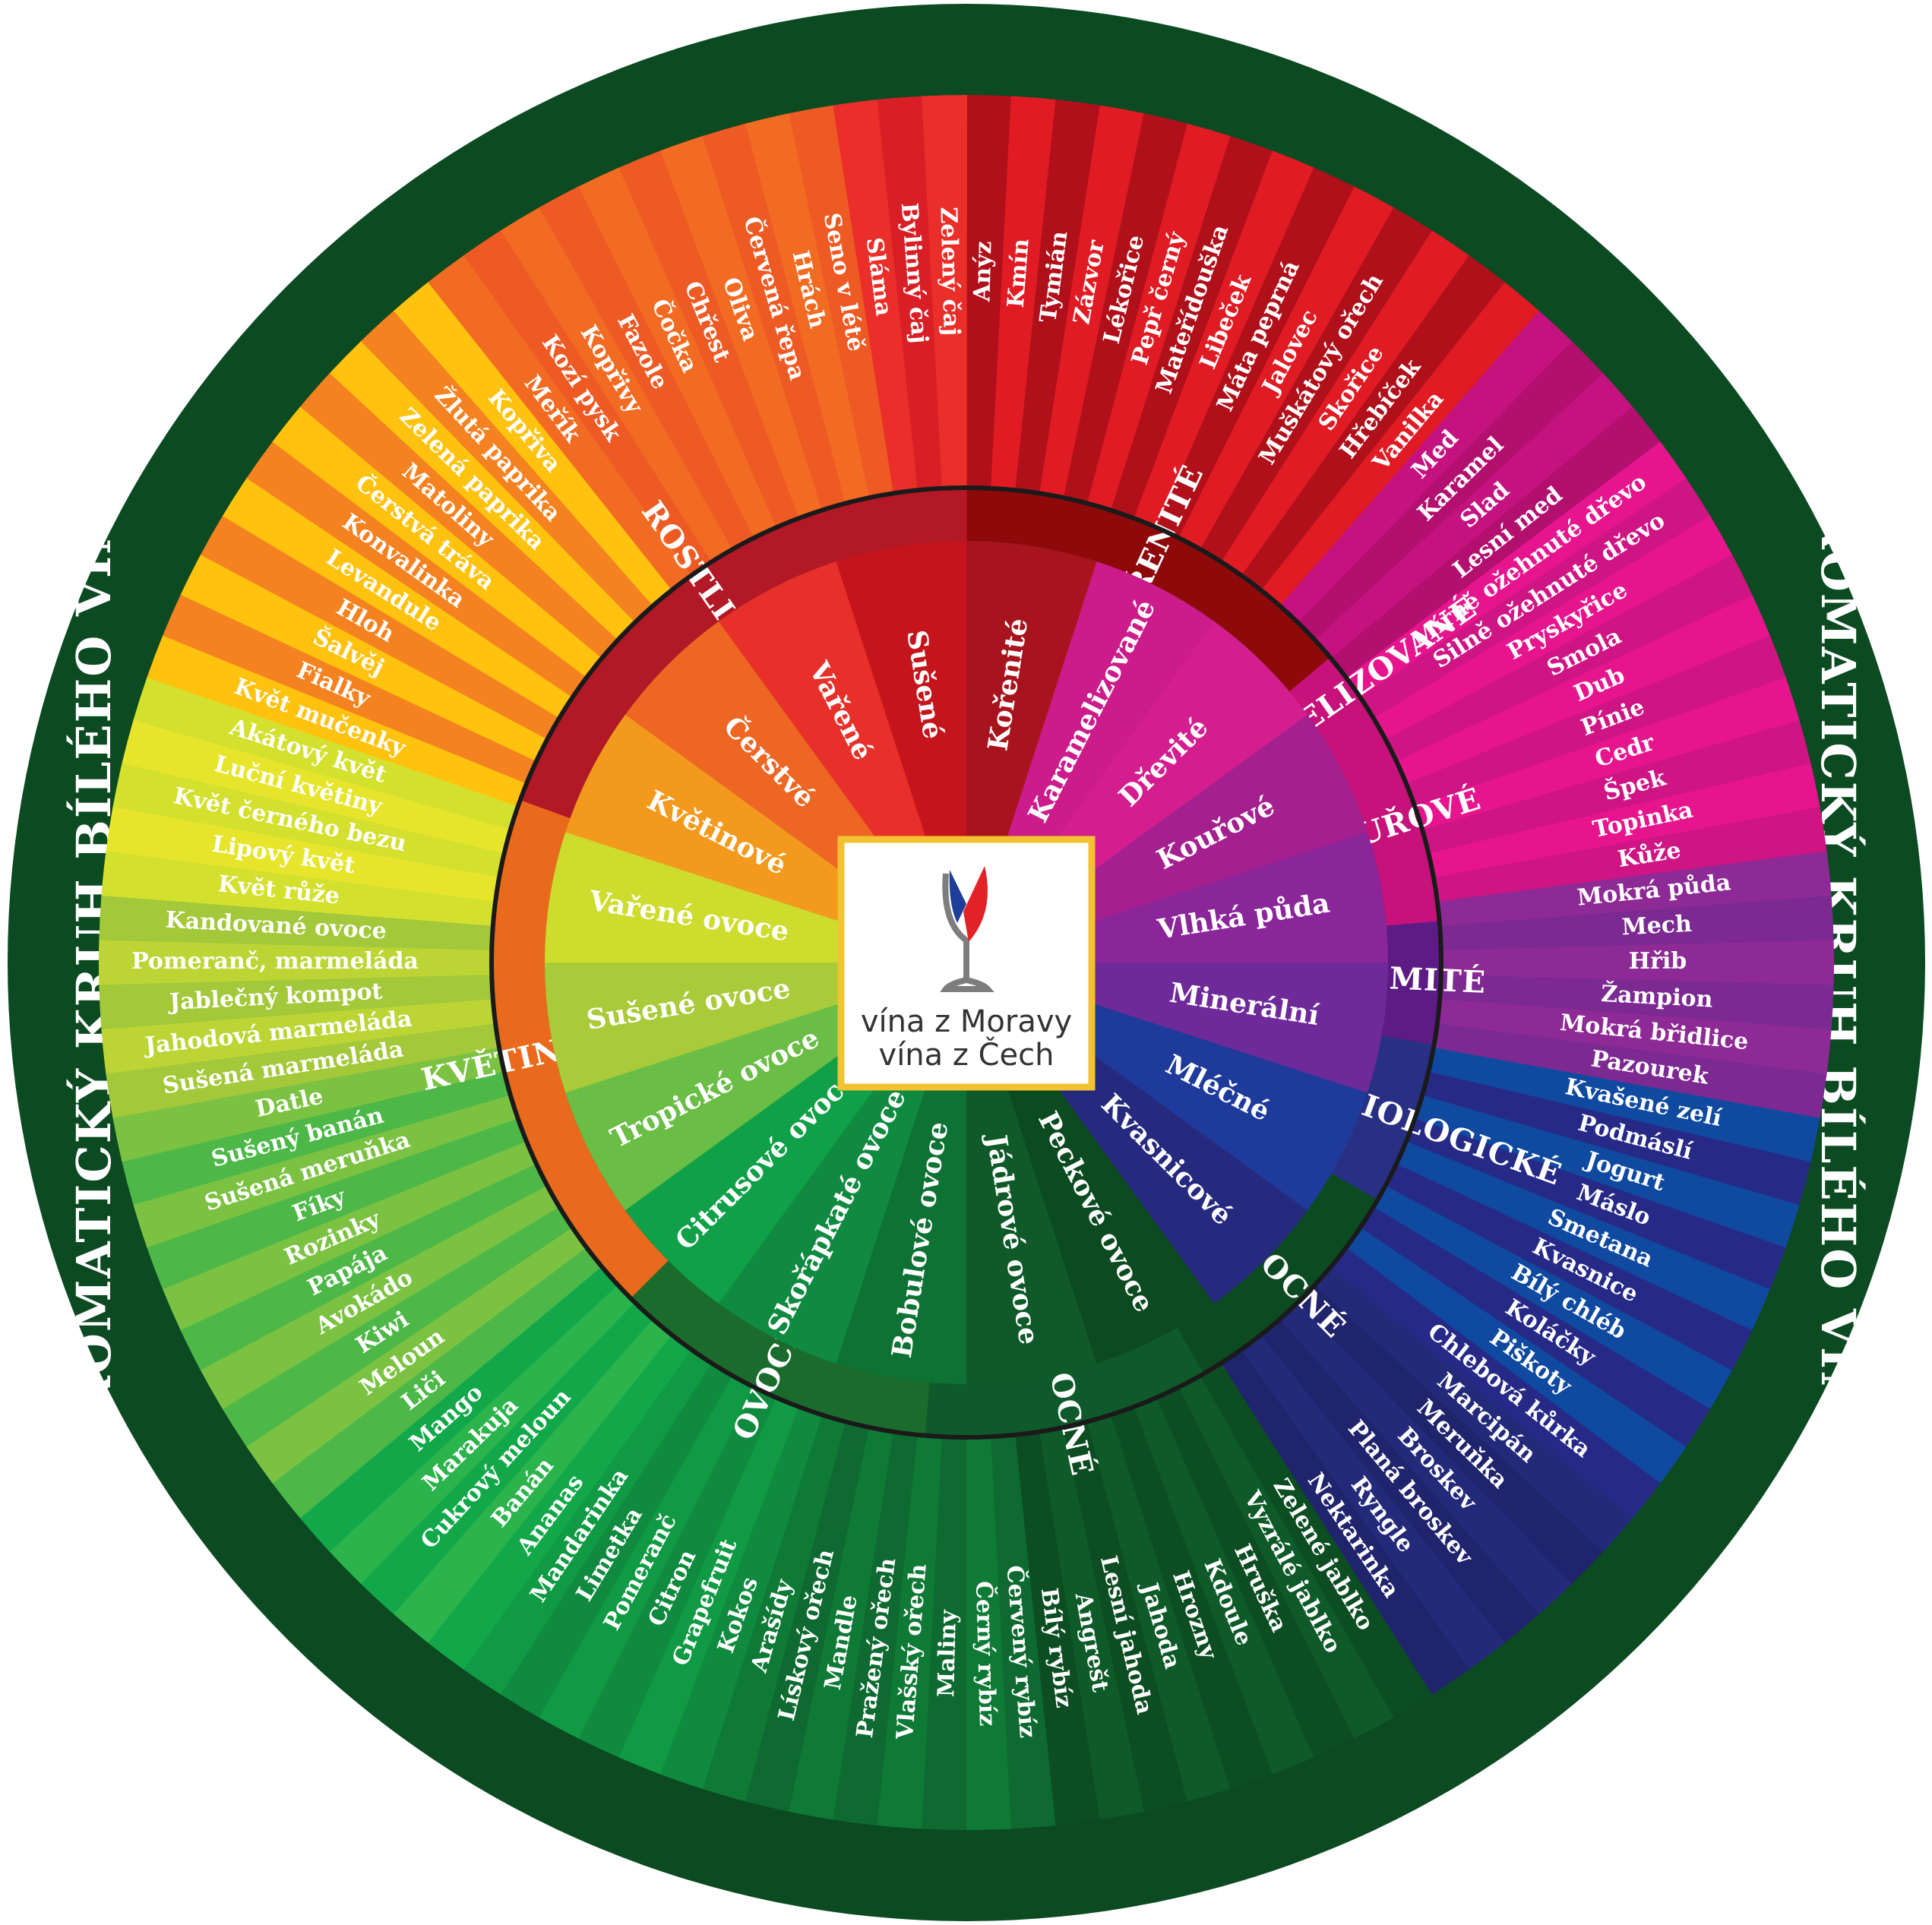  What do you see at coordinates (1657, 926) in the screenshot?
I see `aroma-label: Mech` at bounding box center [1657, 926].